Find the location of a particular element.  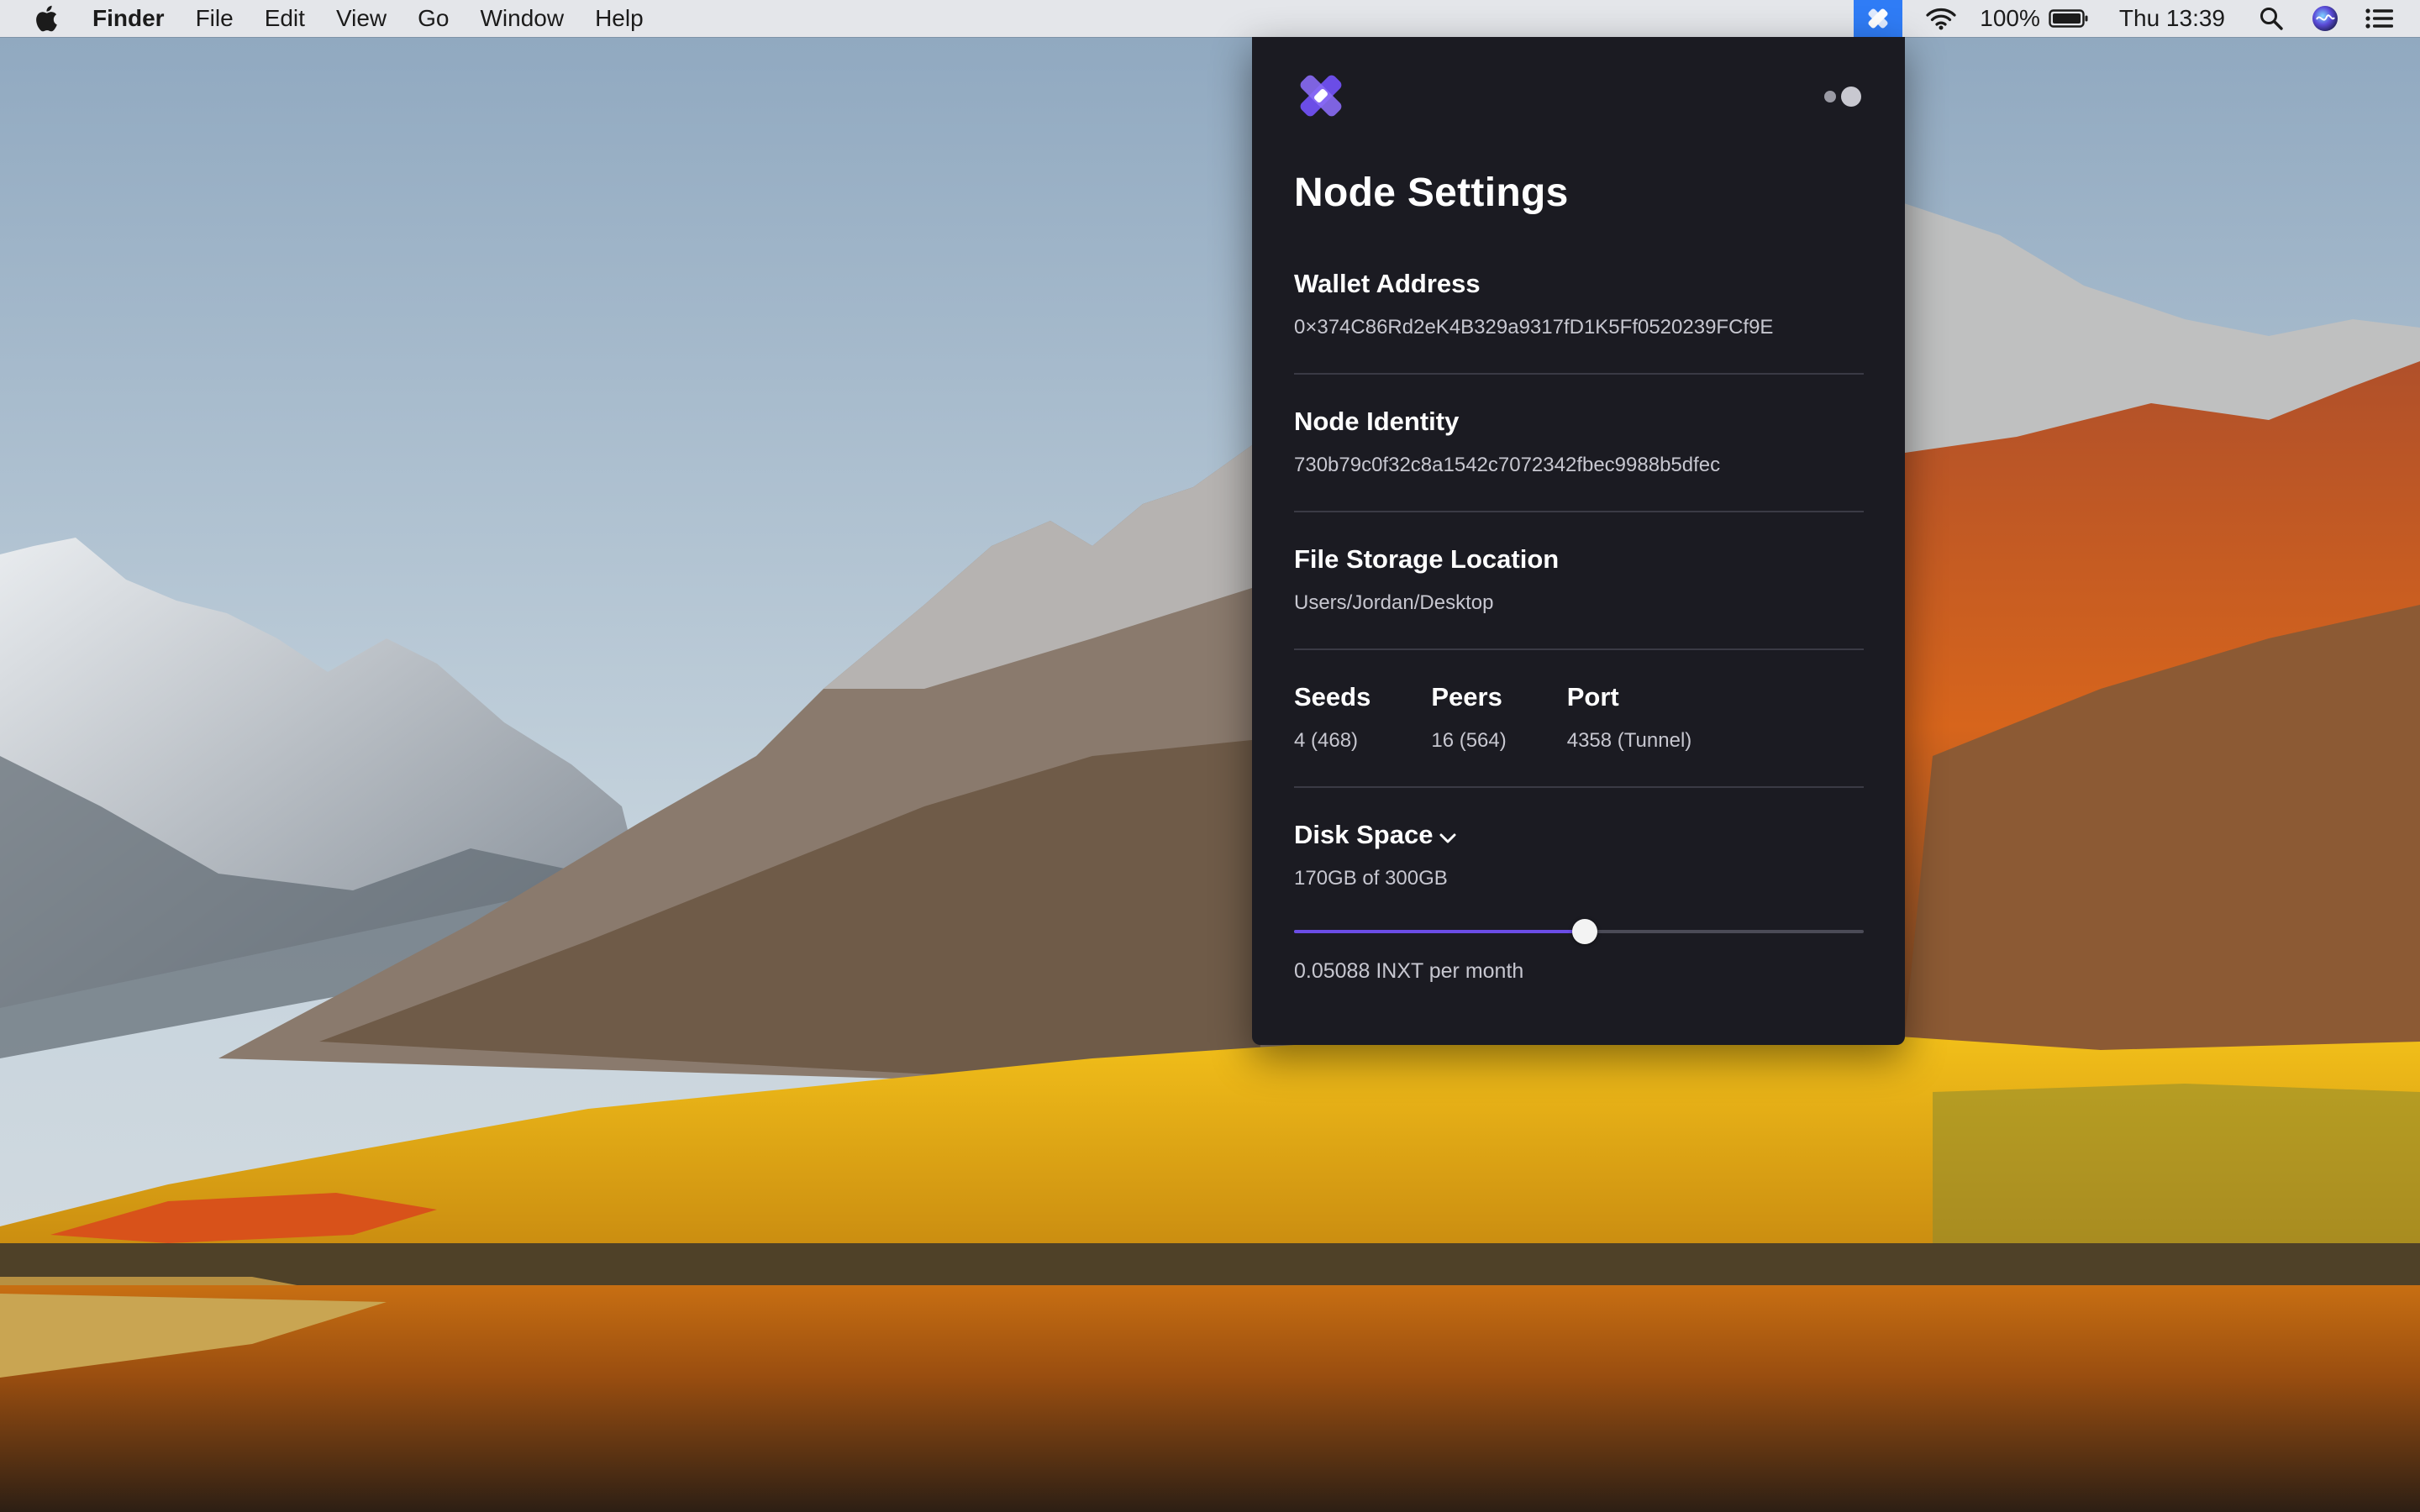

wallet-address-label: Wallet Address is located at coordinates (1387, 283).